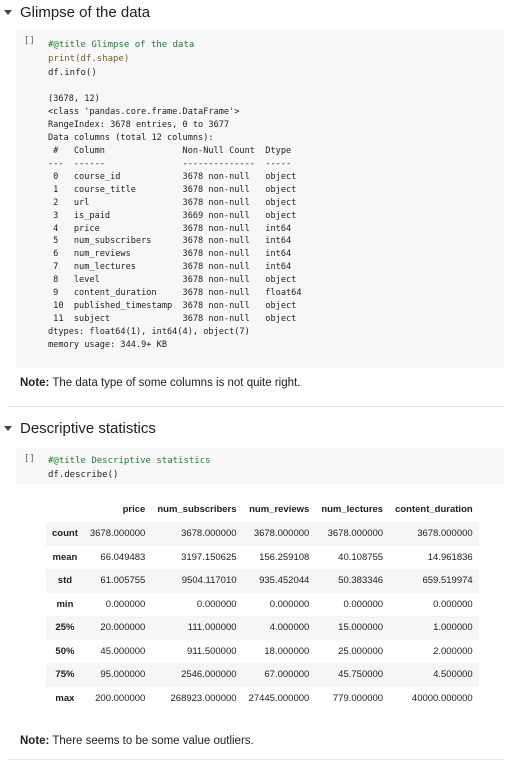  Describe the element at coordinates (358, 698) in the screenshot. I see `table-cell: 779.000000` at that location.